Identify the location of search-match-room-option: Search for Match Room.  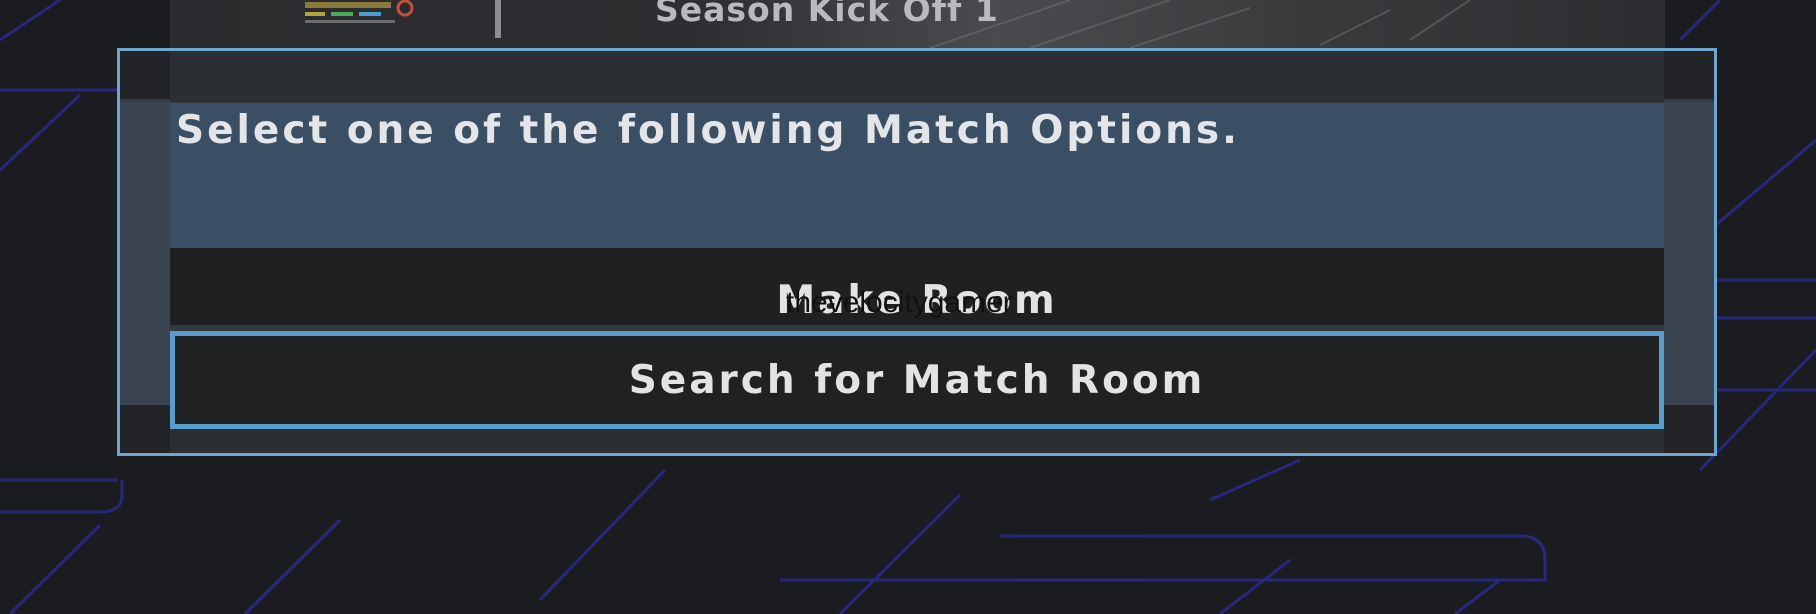
(917, 380).